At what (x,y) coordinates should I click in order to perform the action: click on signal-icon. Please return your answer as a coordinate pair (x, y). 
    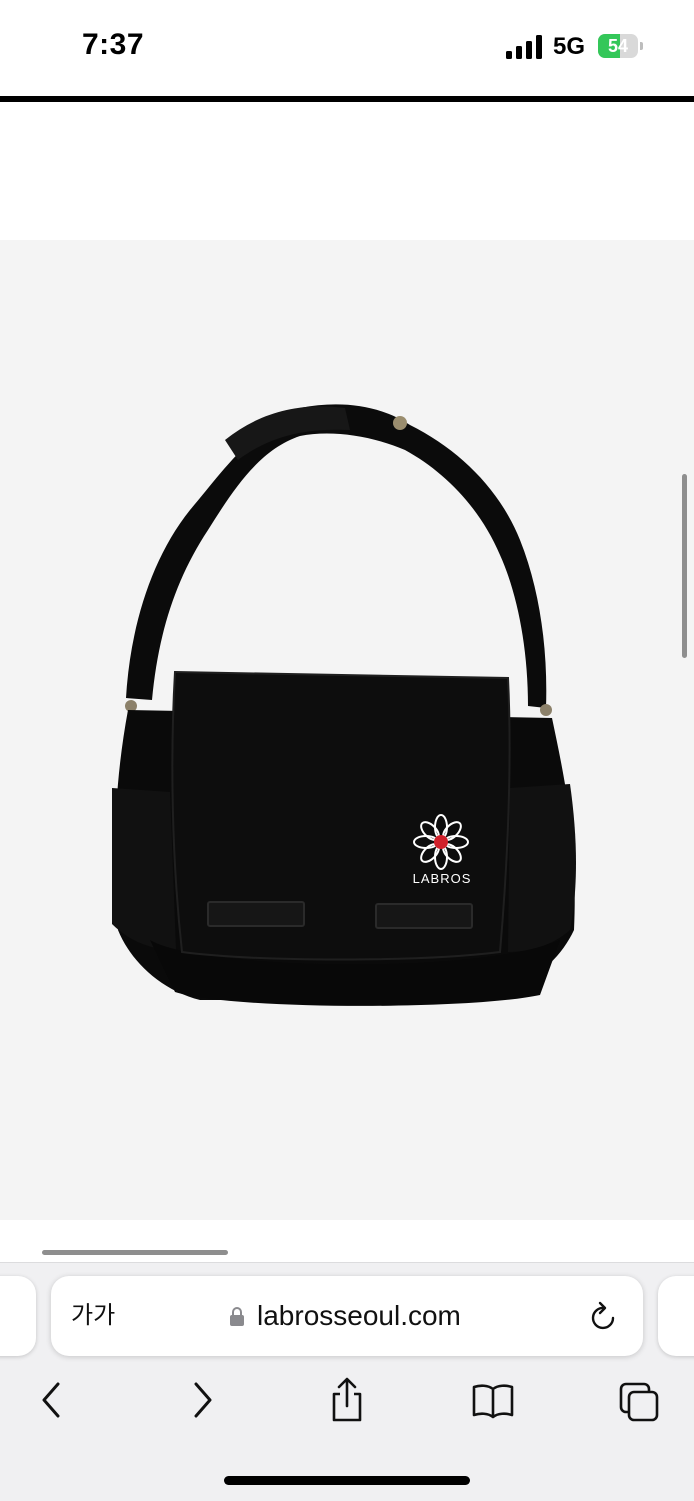
    Looking at the image, I should click on (525, 47).